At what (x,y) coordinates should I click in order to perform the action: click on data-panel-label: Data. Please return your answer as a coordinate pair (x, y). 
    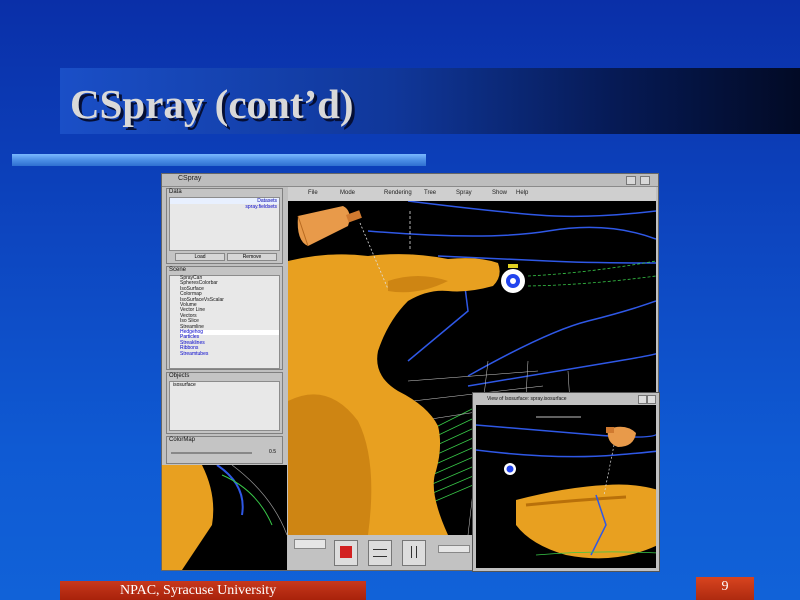
    Looking at the image, I should click on (175, 192).